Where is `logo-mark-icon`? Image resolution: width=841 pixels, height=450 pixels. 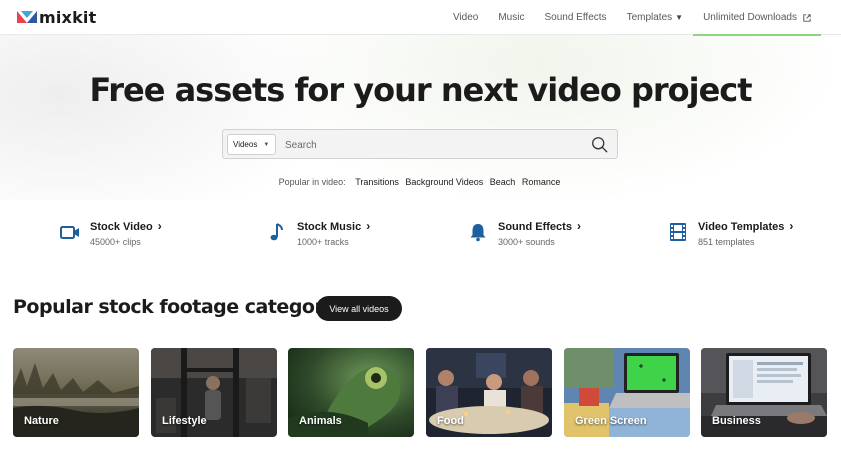 logo-mark-icon is located at coordinates (27, 17).